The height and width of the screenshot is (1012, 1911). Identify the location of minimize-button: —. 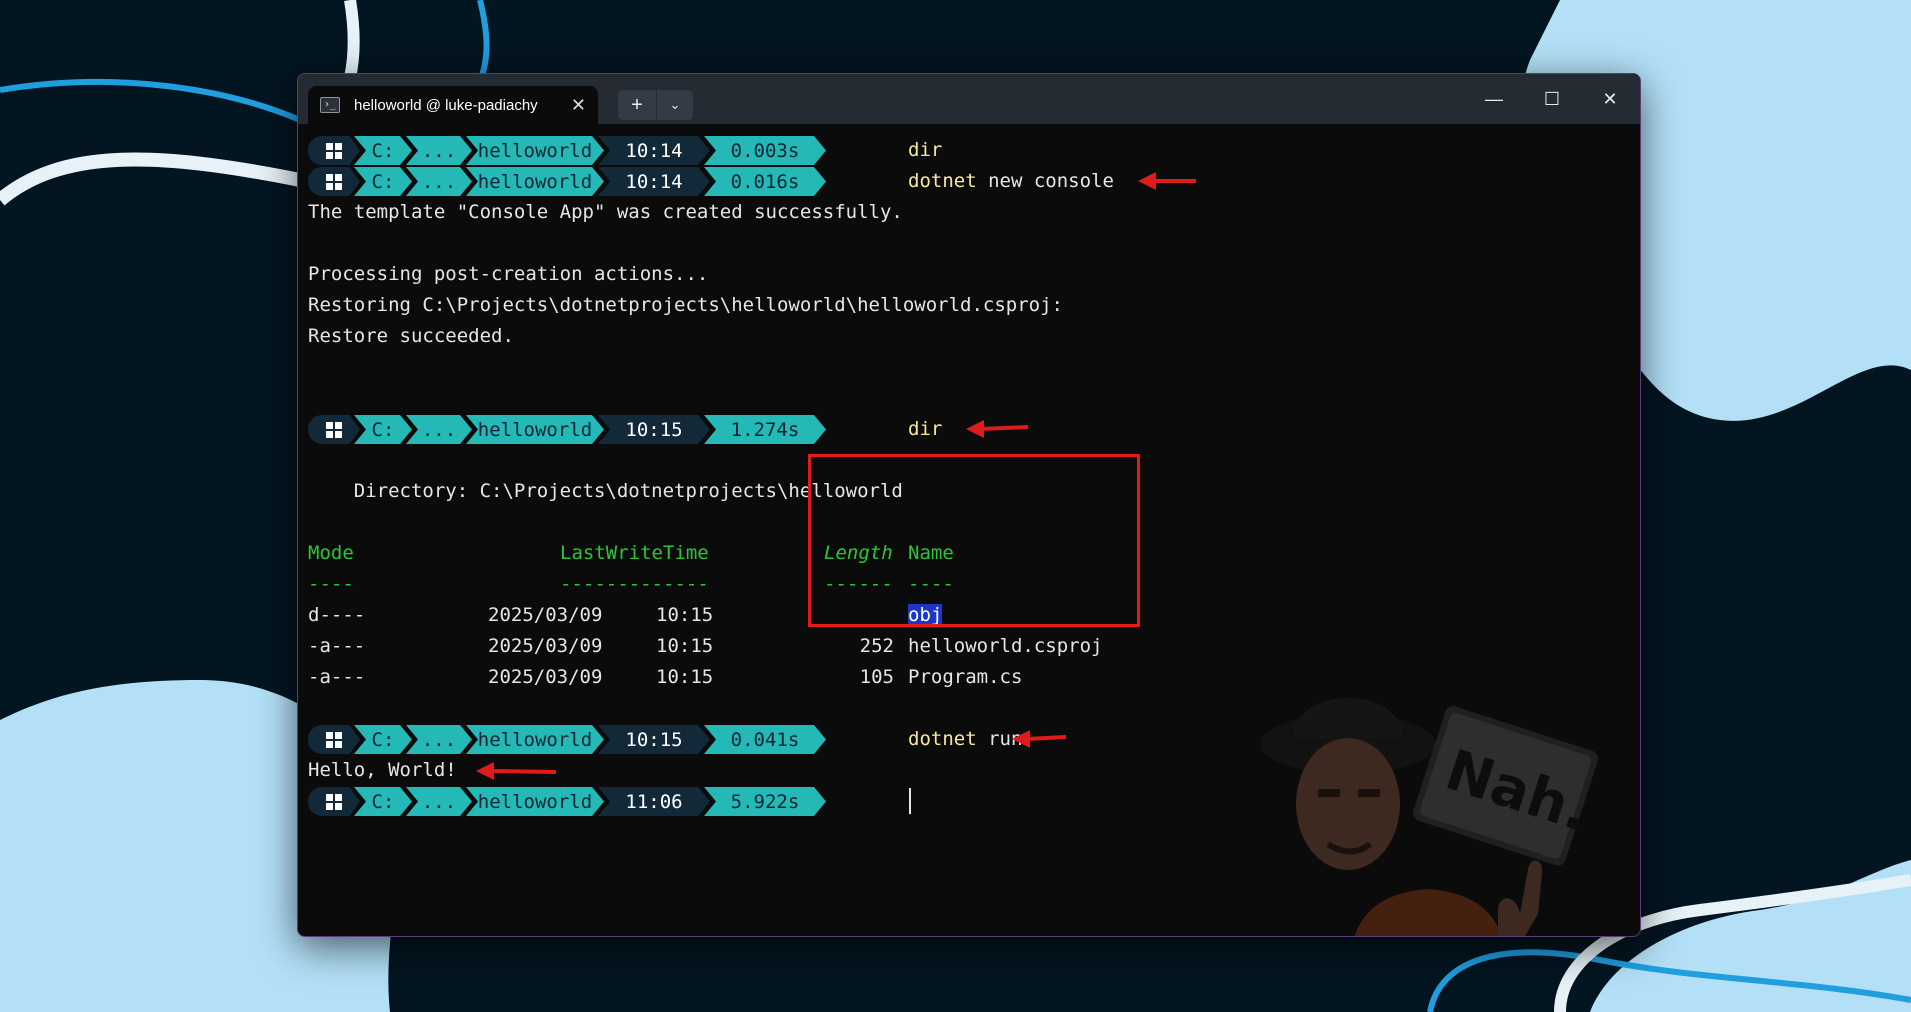
(1494, 99).